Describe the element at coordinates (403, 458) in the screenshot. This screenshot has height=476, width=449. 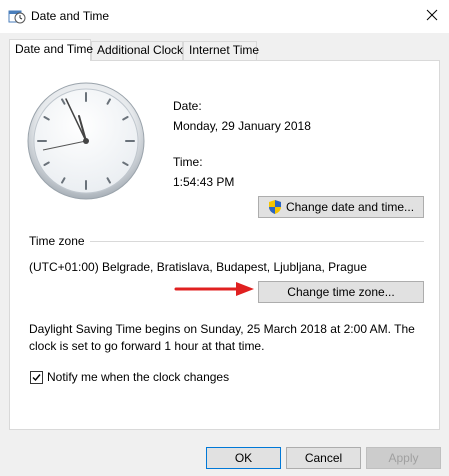
I see `apply-button: Apply` at that location.